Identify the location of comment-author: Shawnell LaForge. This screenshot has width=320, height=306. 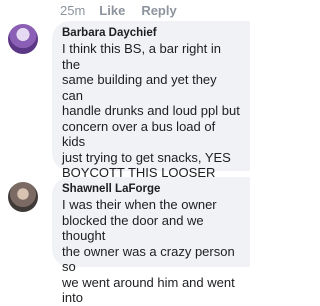
(151, 189).